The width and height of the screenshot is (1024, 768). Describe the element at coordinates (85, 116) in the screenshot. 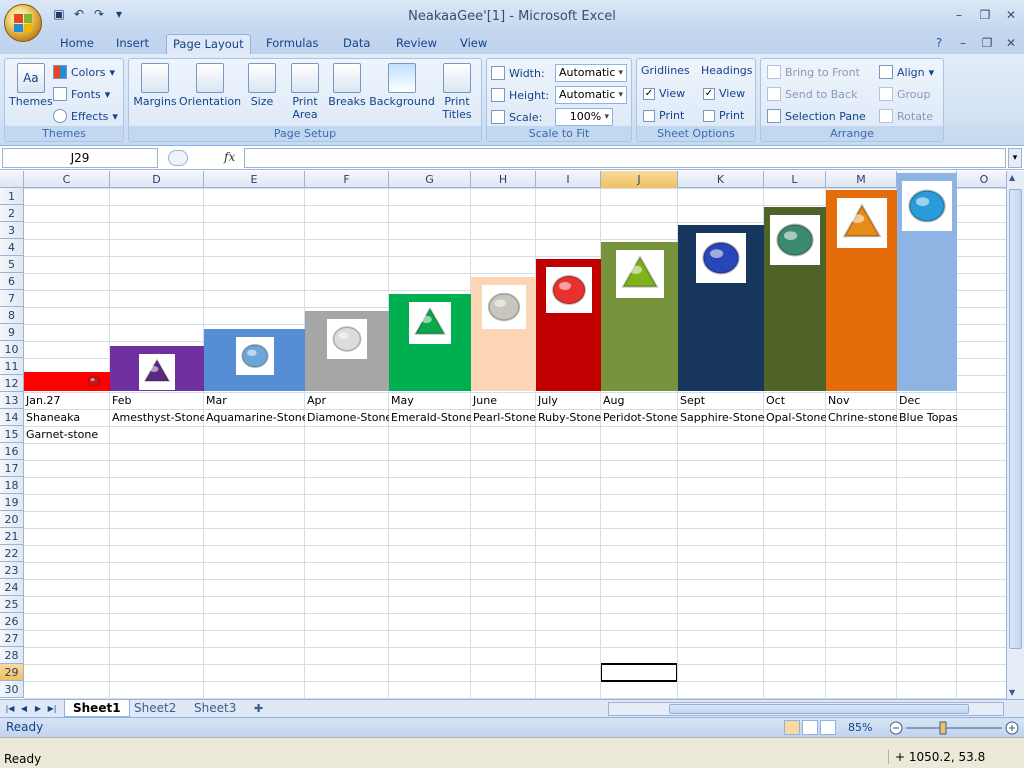

I see `effects-button: Effects ▾` at that location.